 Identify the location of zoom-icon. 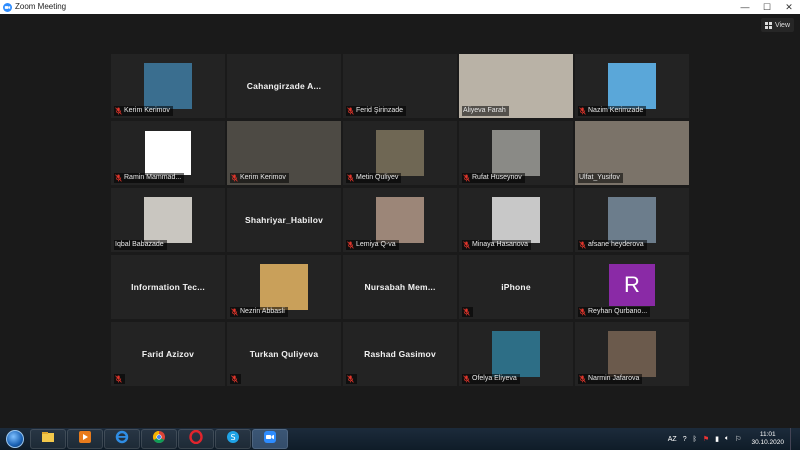
(270, 439).